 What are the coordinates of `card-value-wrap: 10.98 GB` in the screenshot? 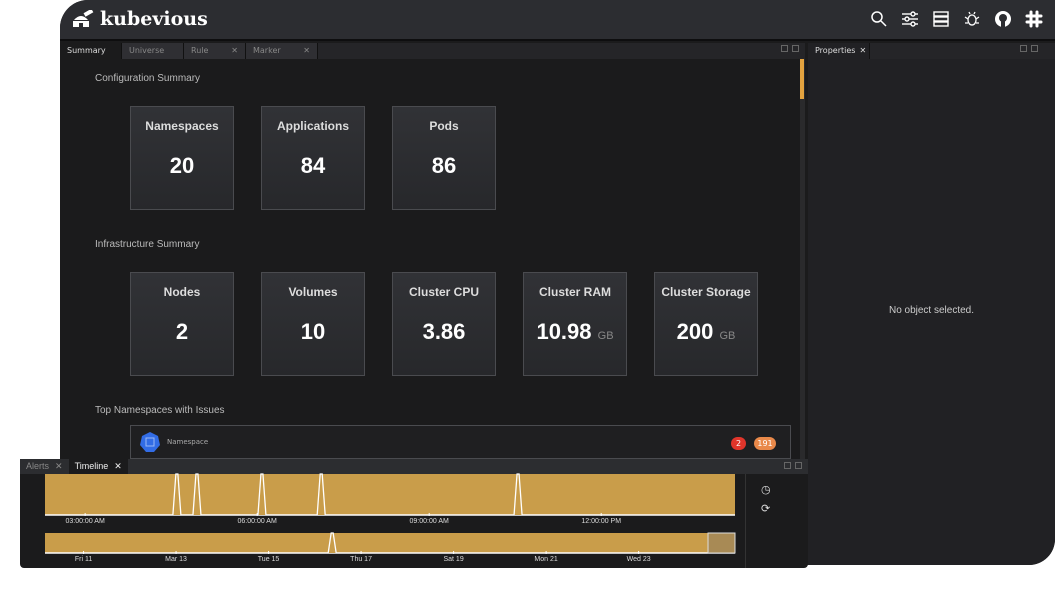 It's located at (575, 332).